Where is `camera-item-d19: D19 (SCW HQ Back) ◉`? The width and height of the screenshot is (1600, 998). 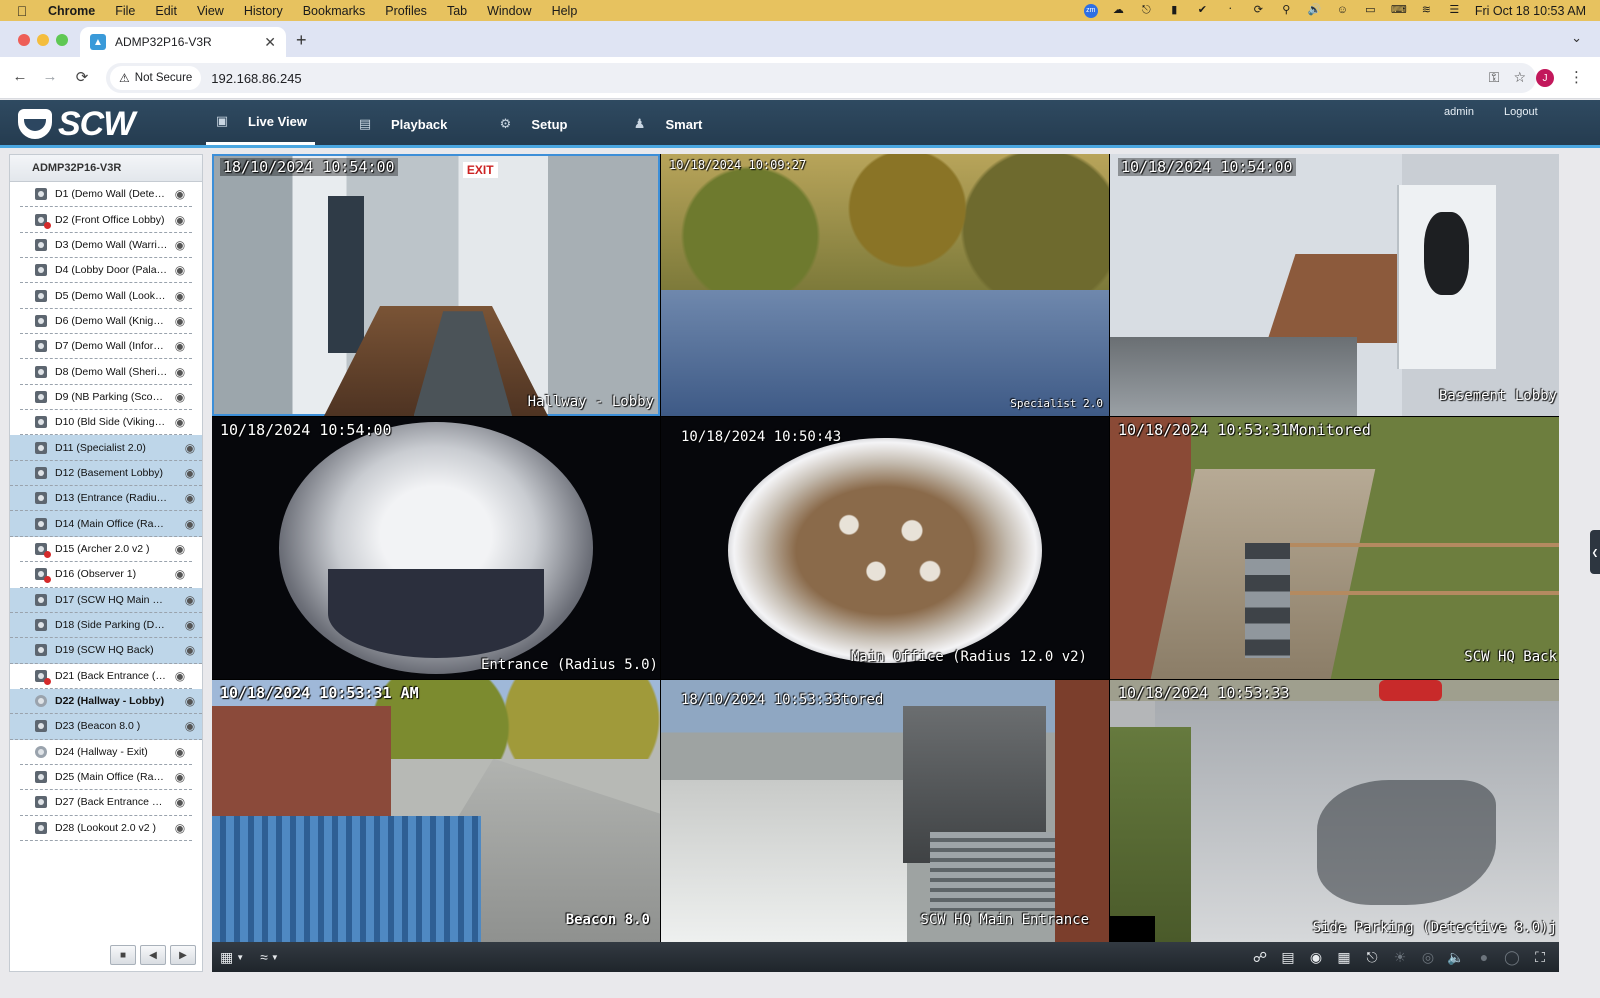
camera-item-d19: D19 (SCW HQ Back) ◉ is located at coordinates (106, 651).